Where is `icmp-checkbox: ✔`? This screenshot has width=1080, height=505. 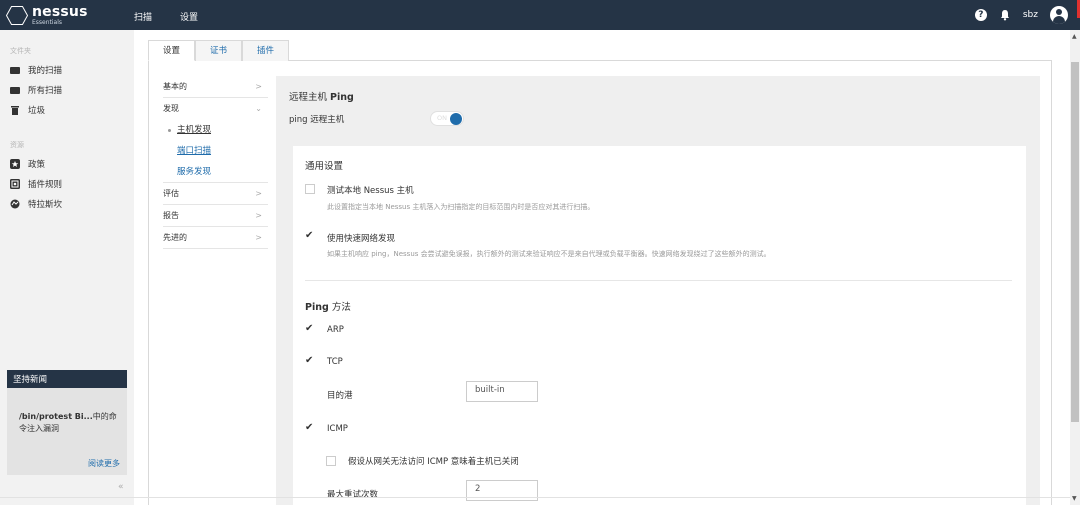 icmp-checkbox: ✔ is located at coordinates (309, 428).